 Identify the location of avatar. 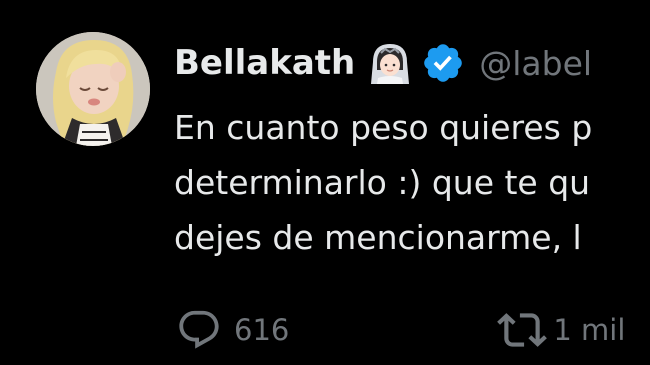
(93, 89).